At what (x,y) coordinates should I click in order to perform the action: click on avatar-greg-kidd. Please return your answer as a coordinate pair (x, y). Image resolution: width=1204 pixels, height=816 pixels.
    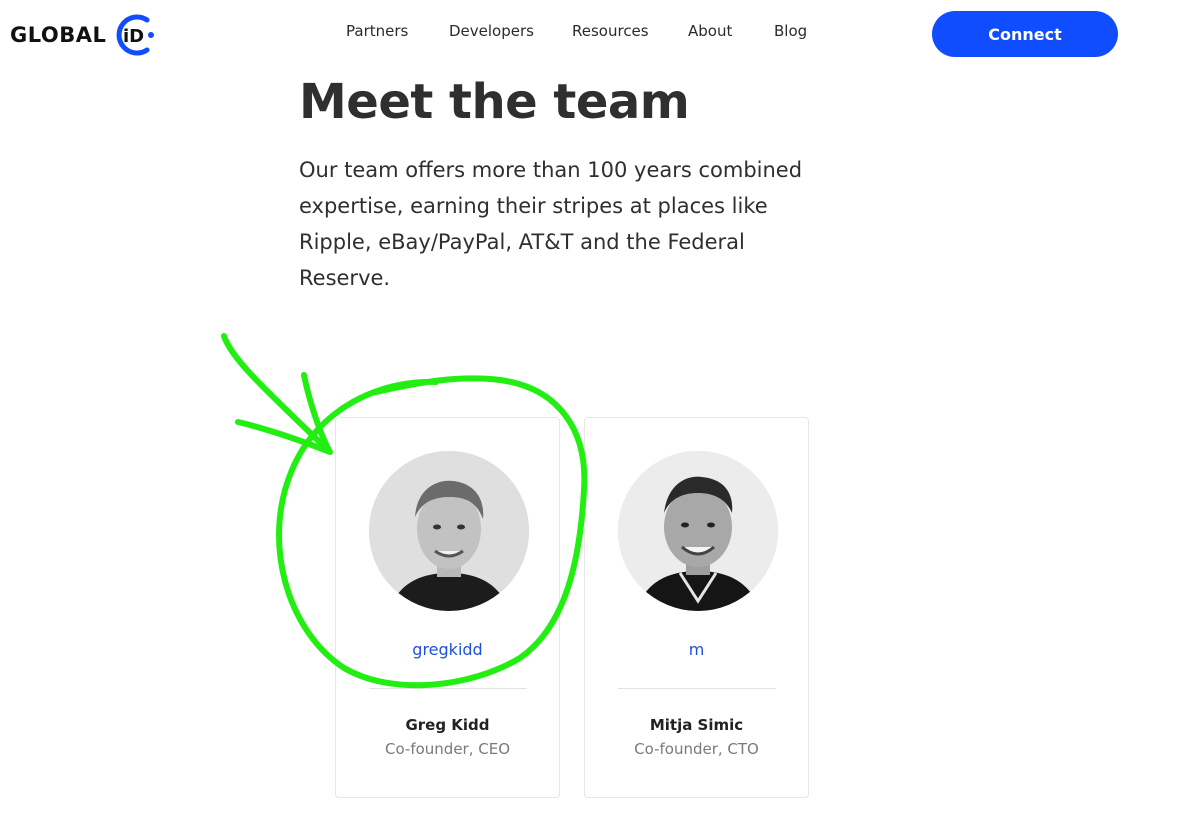
    Looking at the image, I should click on (449, 531).